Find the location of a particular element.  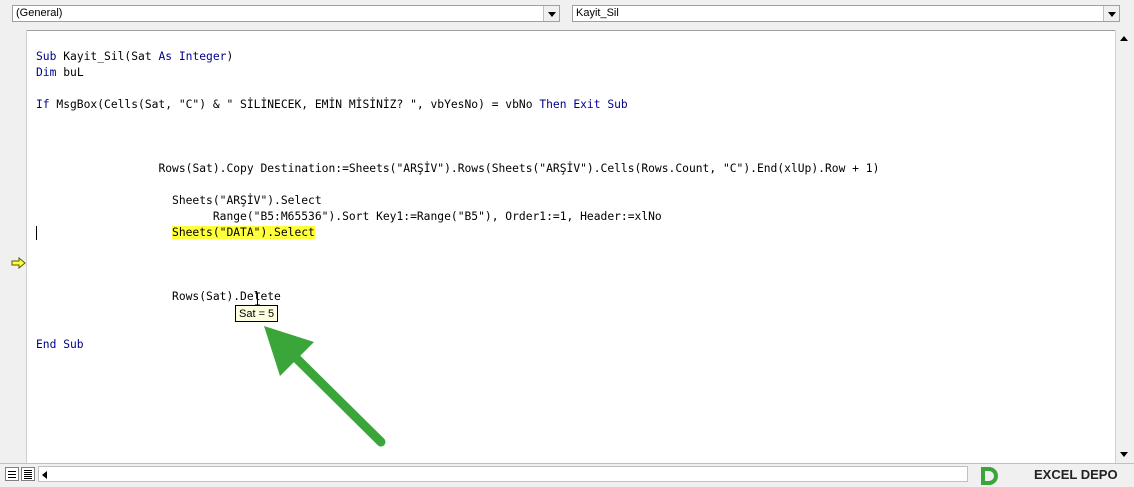

code-line: Sub Kayit_Sil(Sat As Integer) is located at coordinates (134, 57).